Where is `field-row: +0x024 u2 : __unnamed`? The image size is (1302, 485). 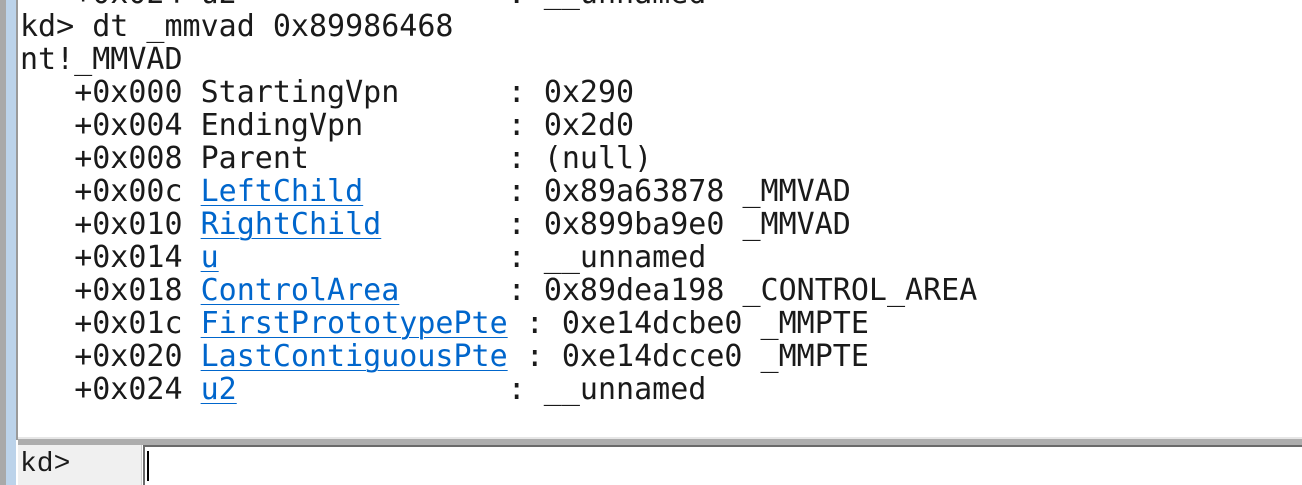
field-row: +0x024 u2 : __unnamed is located at coordinates (390, 389).